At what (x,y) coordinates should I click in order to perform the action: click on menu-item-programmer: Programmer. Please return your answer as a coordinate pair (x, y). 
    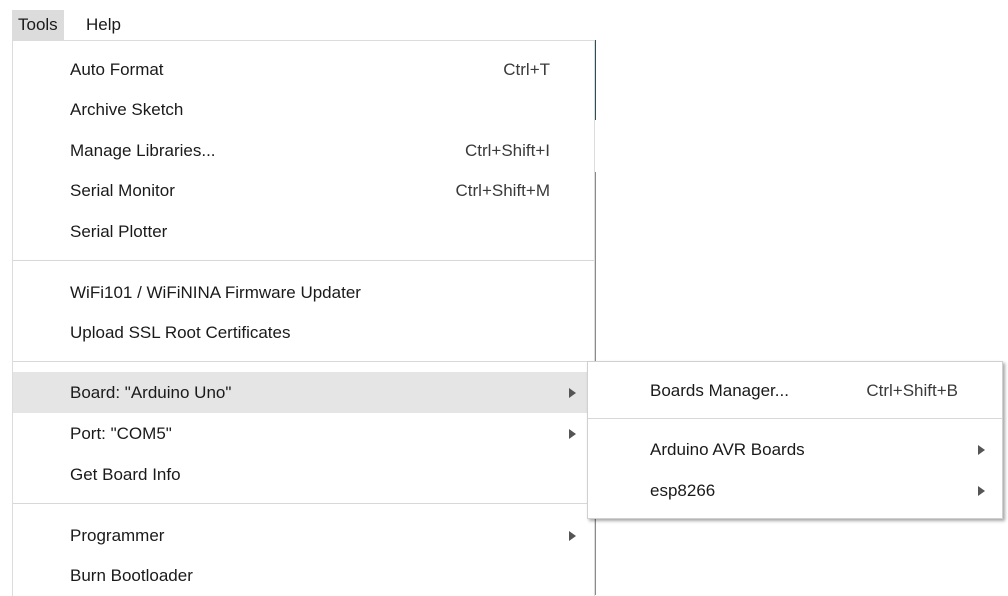
    Looking at the image, I should click on (303, 535).